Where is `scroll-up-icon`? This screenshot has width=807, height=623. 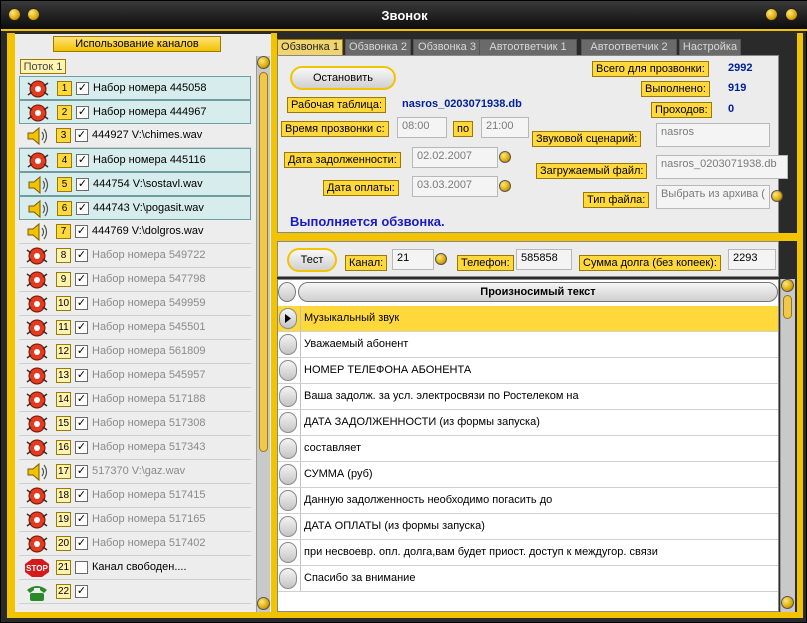
scroll-up-icon is located at coordinates (263, 62).